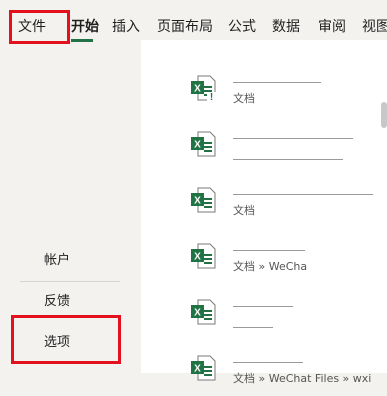  I want to click on file-path: 文档 » WeCha, so click(270, 266).